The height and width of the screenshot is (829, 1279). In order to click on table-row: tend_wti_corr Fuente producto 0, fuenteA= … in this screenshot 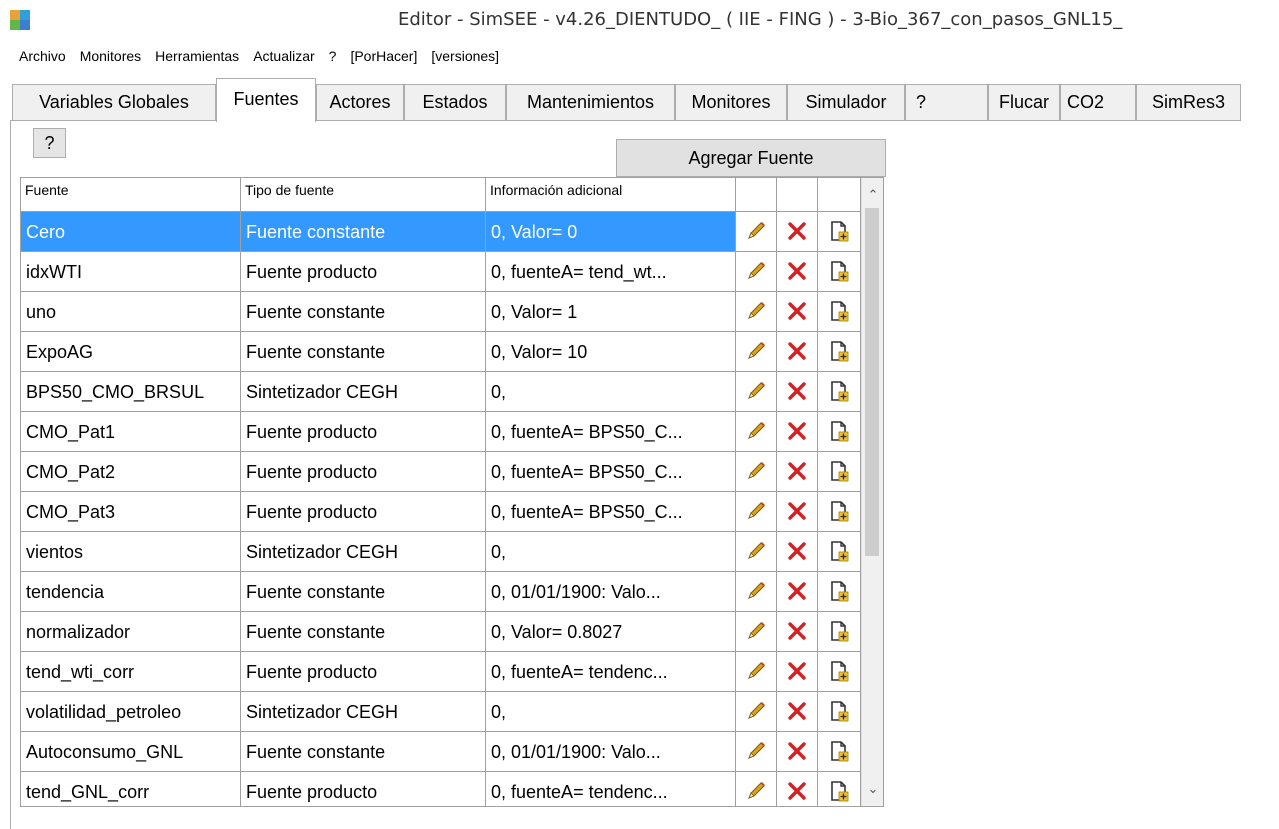, I will do `click(441, 672)`.